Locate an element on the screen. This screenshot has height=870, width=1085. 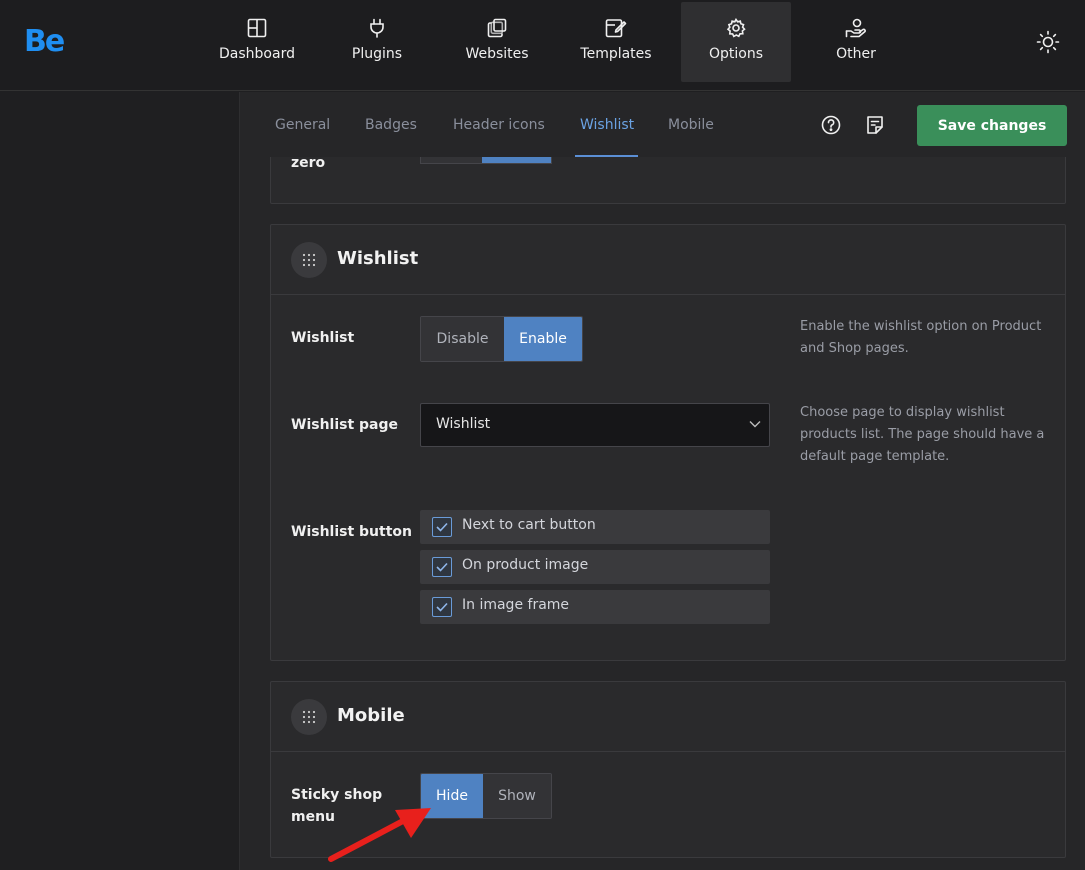
wishlist-toggle: Disable Enable is located at coordinates (501, 339).